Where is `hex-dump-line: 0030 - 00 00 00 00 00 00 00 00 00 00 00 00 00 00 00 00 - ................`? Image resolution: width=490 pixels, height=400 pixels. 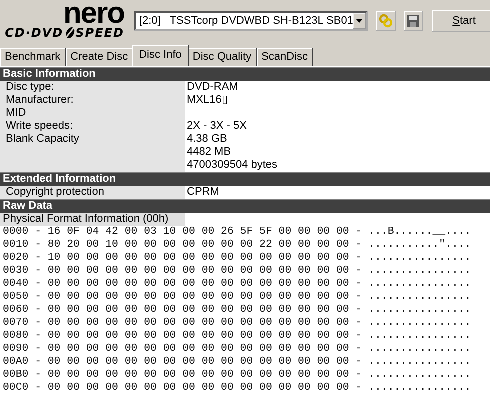
hex-dump-line: 0030 - 00 00 00 00 00 00 00 00 00 00 00 00 00 00 00 00 - ................ is located at coordinates (237, 271).